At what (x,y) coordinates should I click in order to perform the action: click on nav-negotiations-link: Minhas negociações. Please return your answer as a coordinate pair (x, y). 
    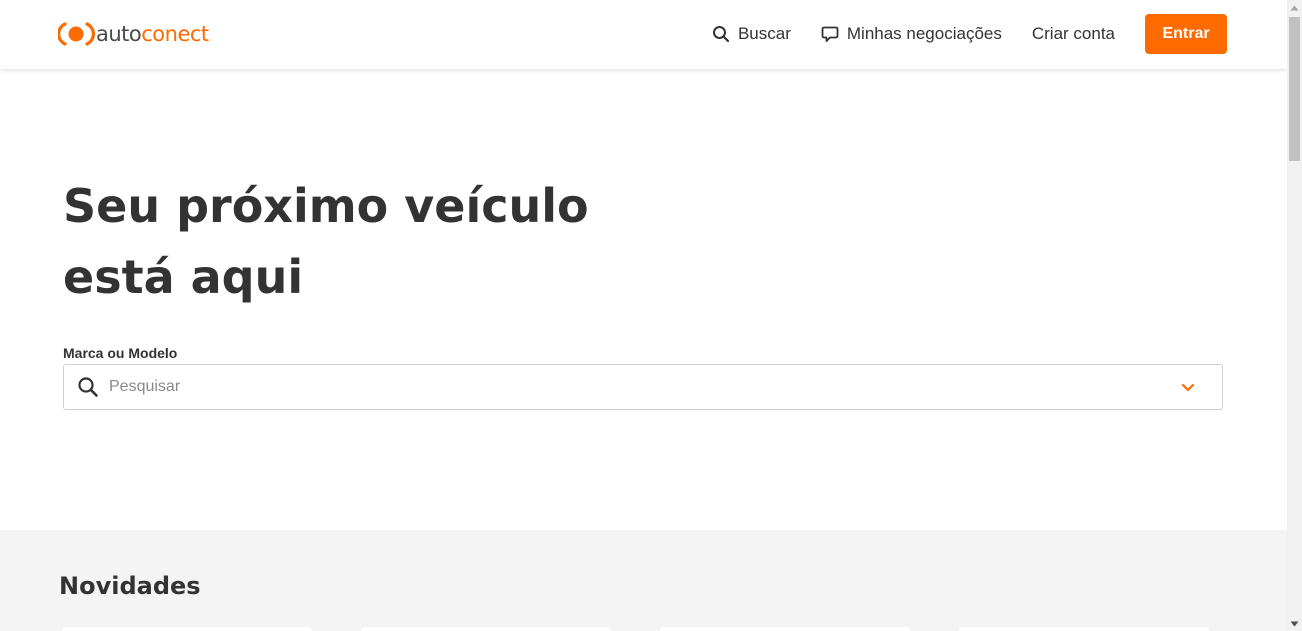
    Looking at the image, I should click on (911, 34).